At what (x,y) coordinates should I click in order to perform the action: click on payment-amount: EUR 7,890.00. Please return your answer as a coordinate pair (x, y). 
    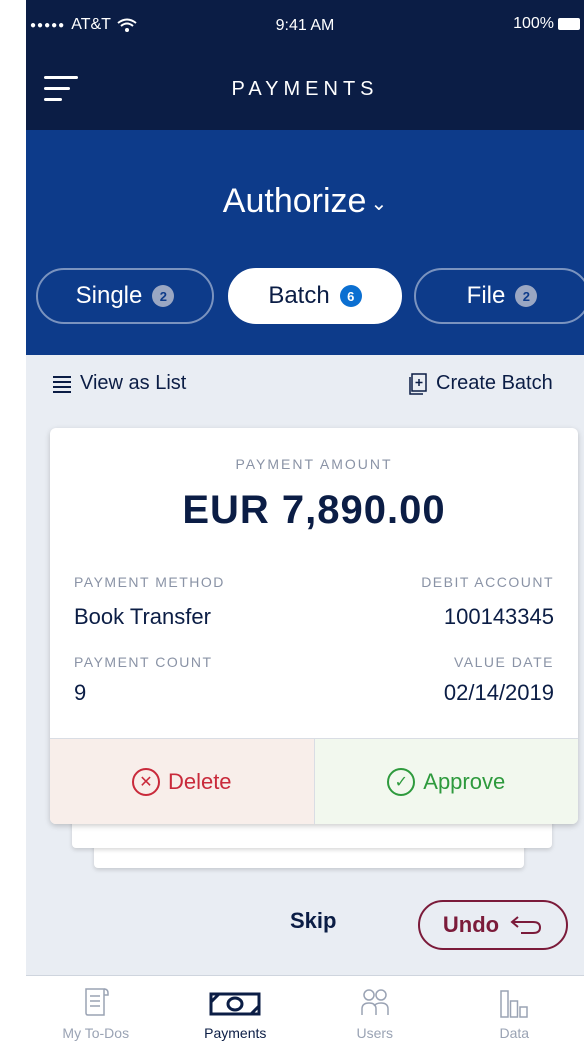
    Looking at the image, I should click on (314, 510).